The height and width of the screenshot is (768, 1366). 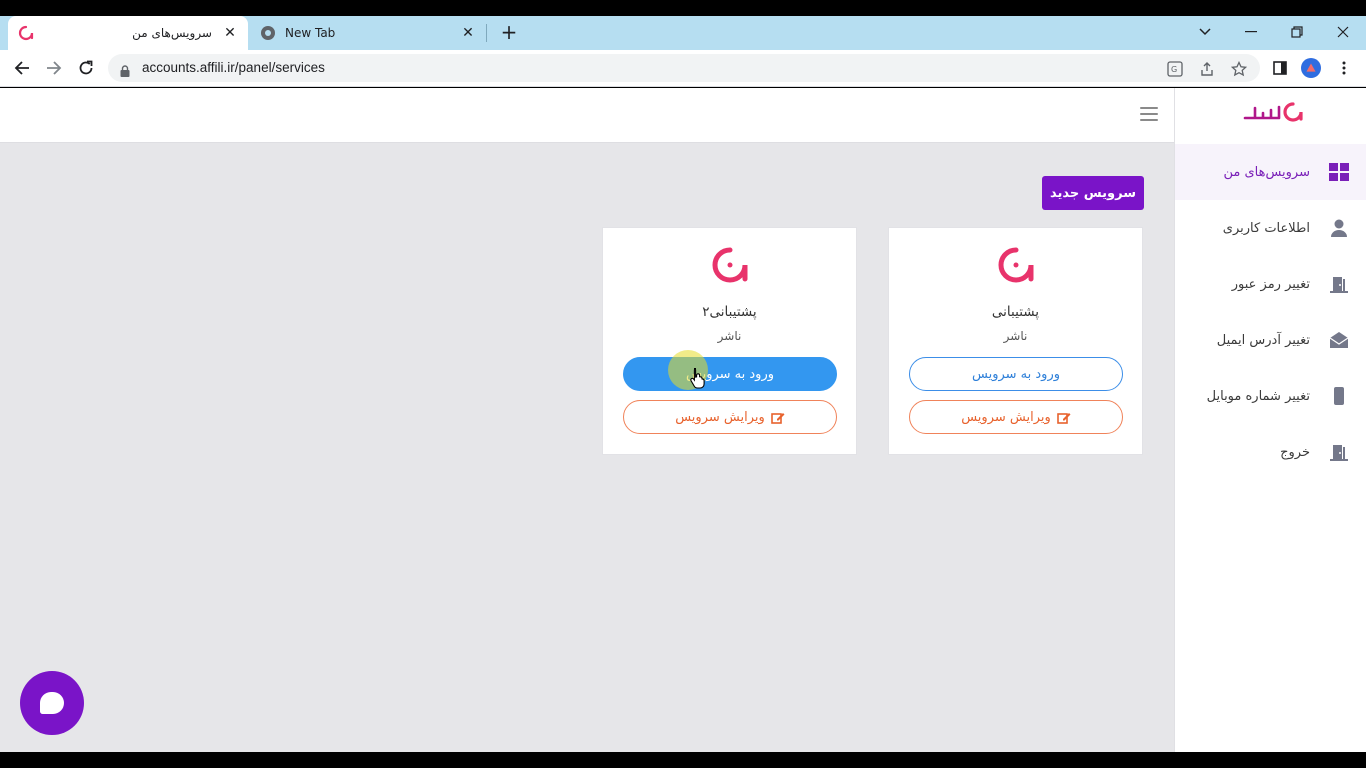 What do you see at coordinates (1339, 396) in the screenshot?
I see `mobile-icon` at bounding box center [1339, 396].